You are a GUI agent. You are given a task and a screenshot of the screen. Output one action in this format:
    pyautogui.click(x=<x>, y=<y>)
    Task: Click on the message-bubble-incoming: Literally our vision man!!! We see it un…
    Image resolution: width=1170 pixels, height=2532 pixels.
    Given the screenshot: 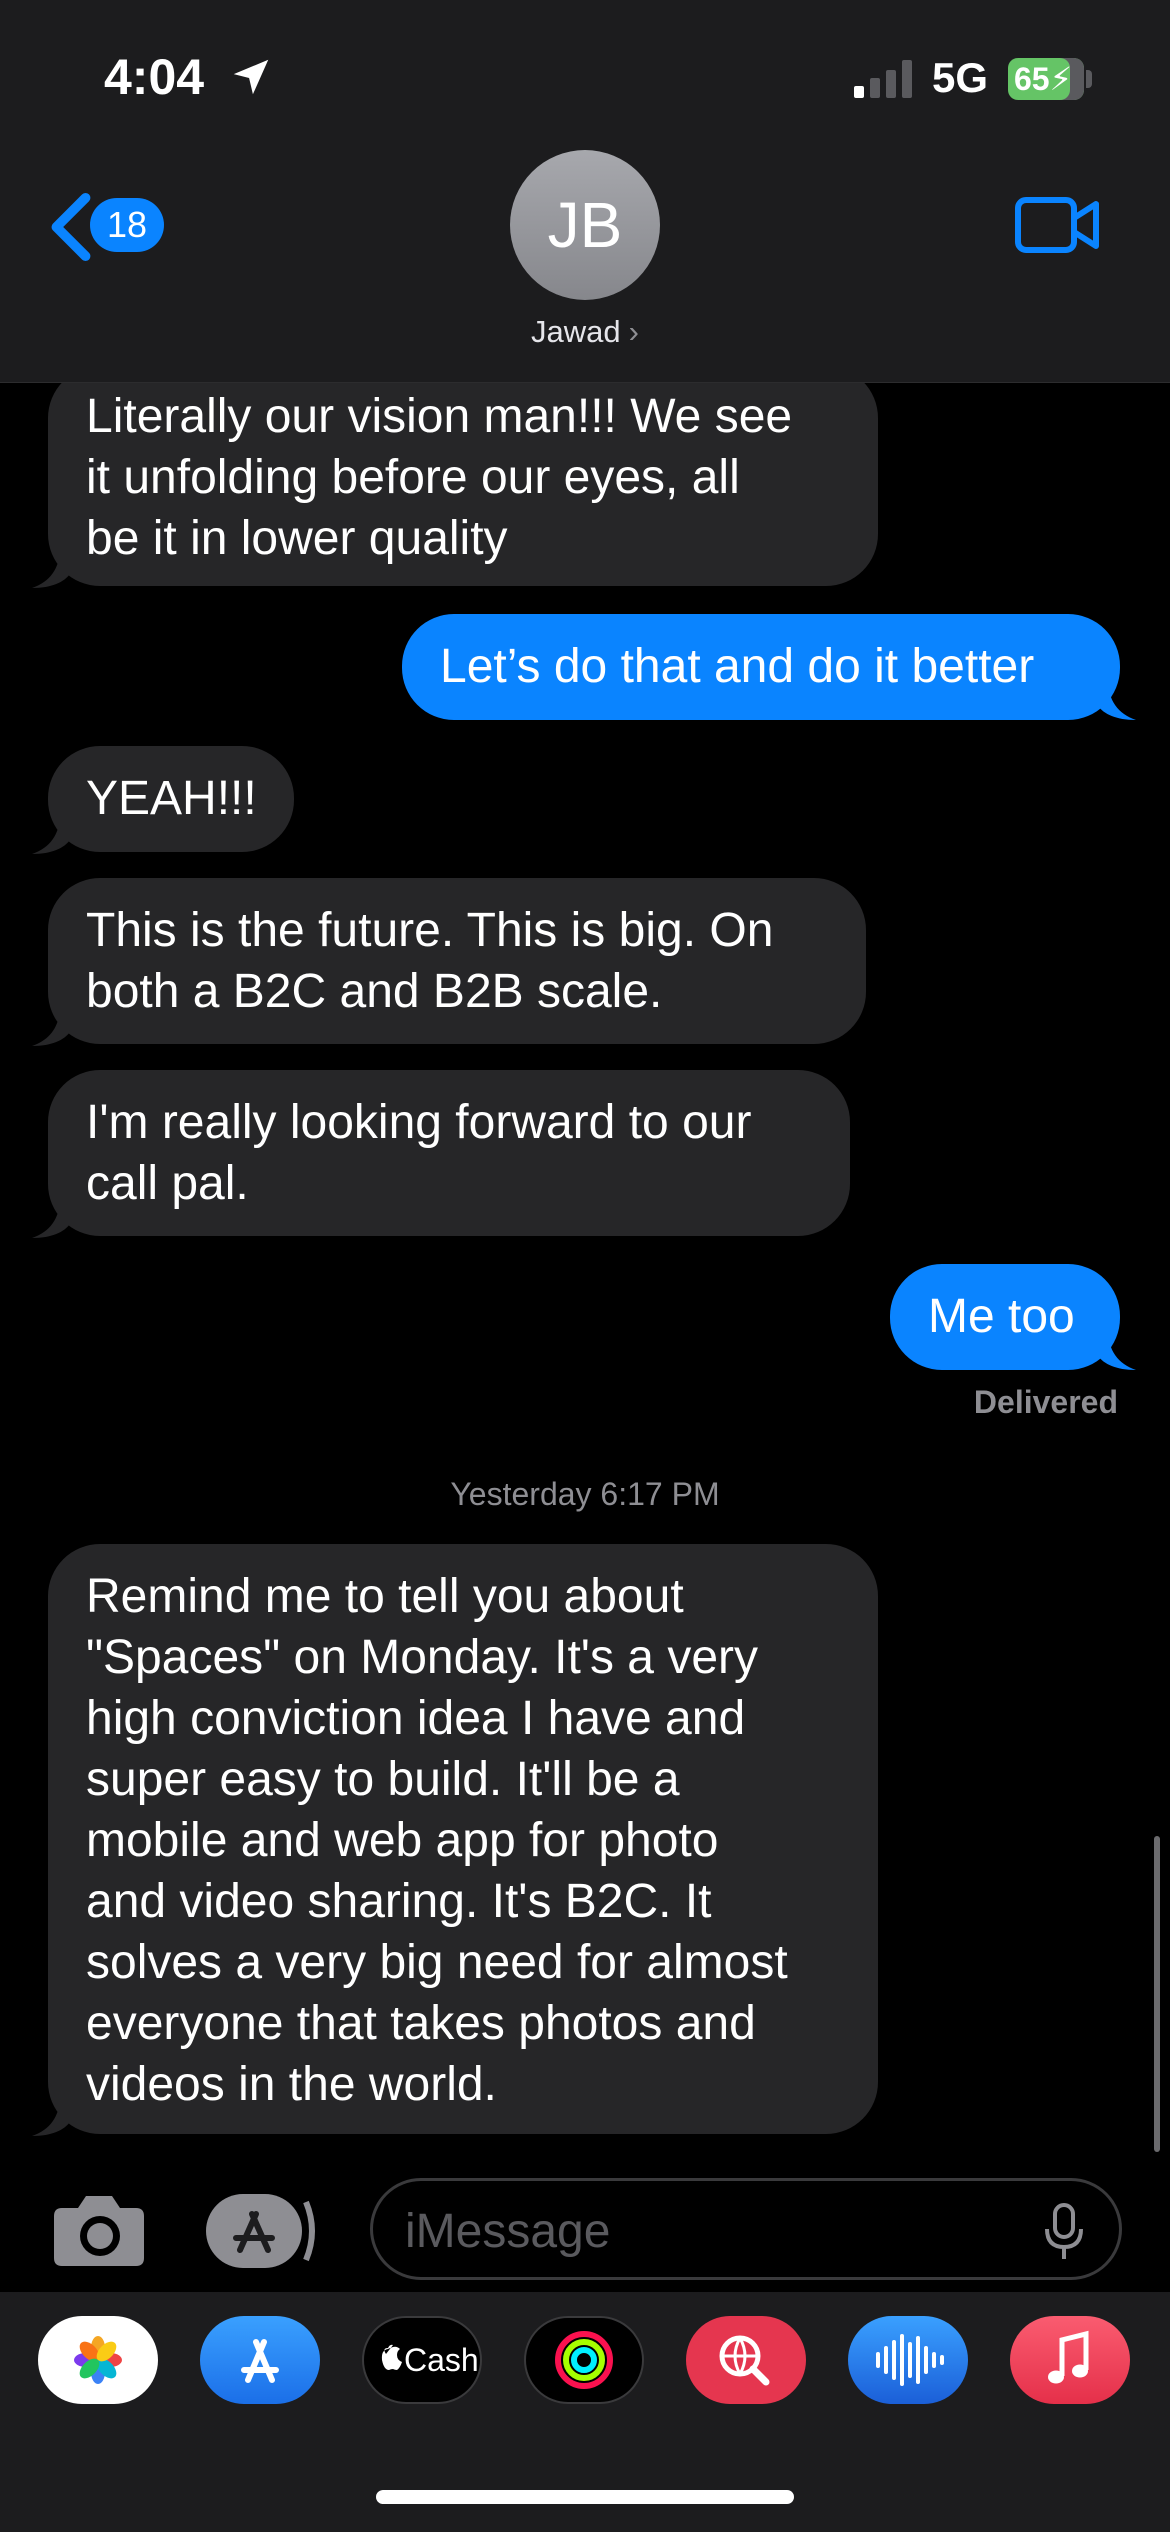 What is the action you would take?
    pyautogui.click(x=463, y=476)
    